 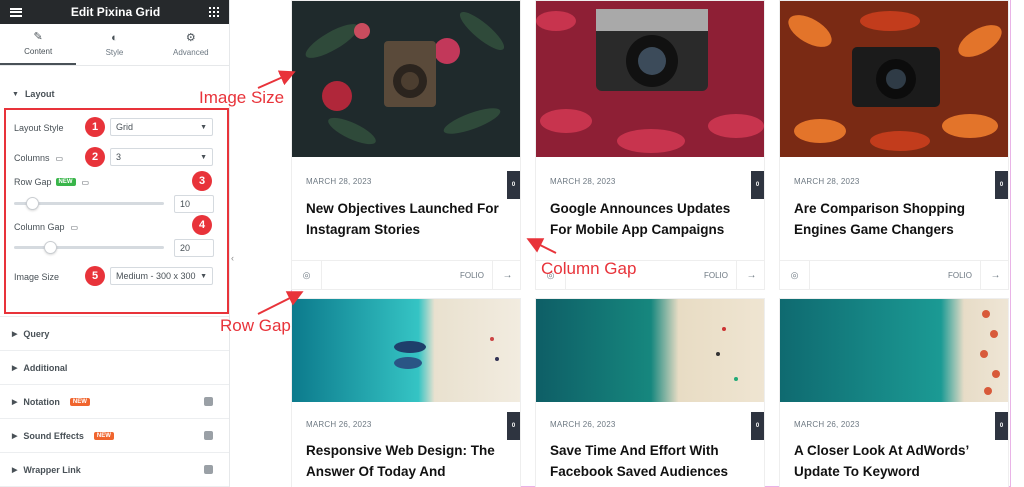 What do you see at coordinates (255, 325) in the screenshot?
I see `annotation-row-gap: Row Gap` at bounding box center [255, 325].